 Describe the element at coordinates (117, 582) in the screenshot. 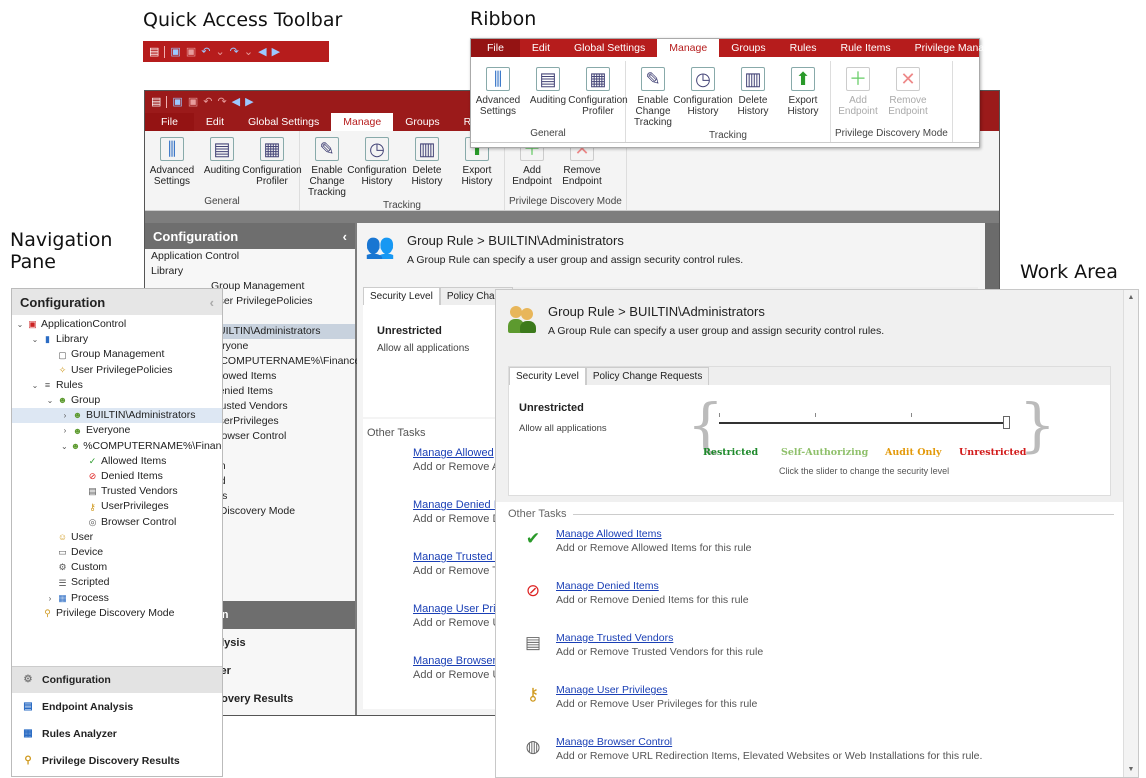

I see `tree-item-scripted: ☰ Scripted` at that location.